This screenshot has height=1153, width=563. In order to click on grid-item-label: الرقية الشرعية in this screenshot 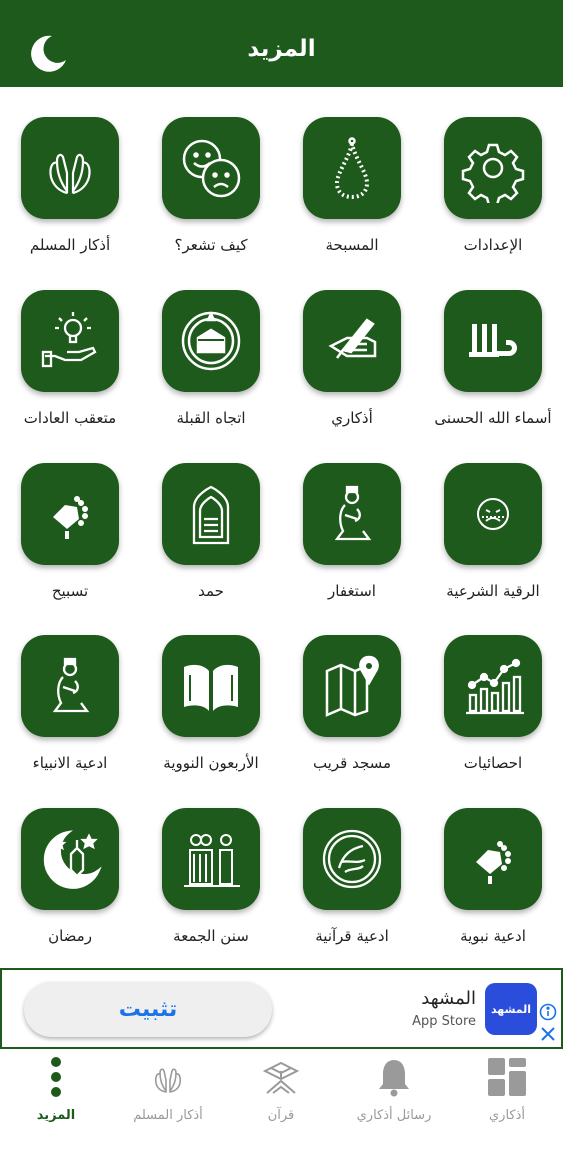, I will do `click(493, 591)`.